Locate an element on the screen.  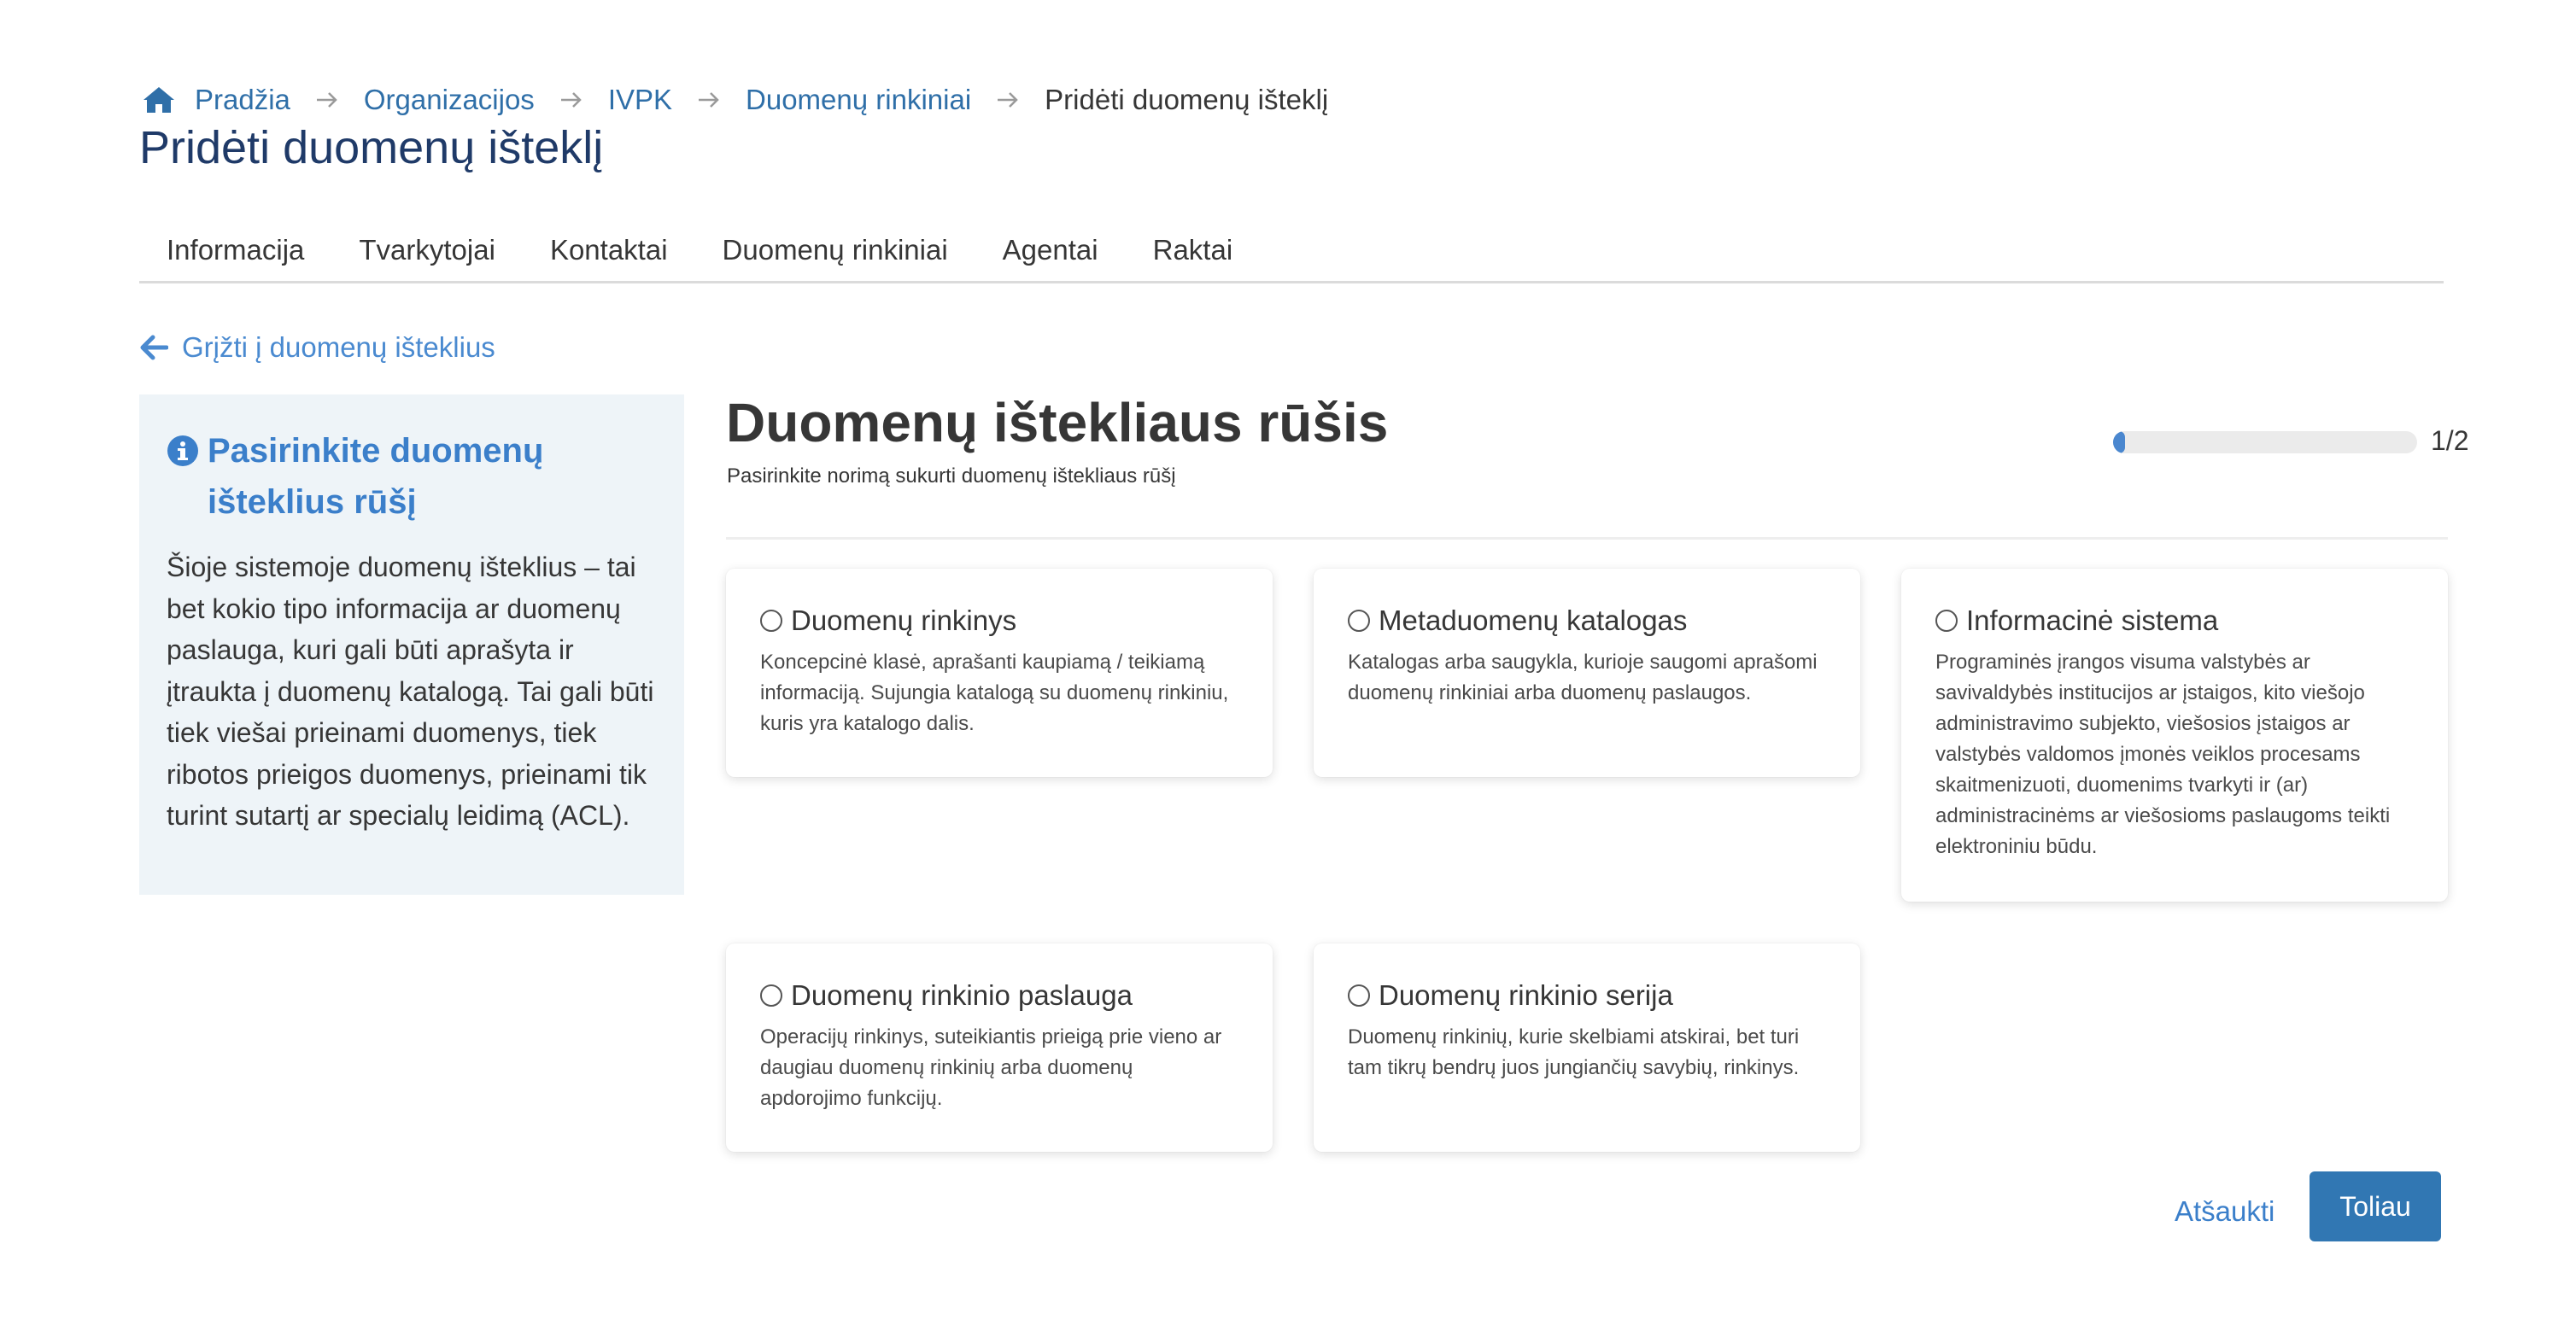
breadcrumb-current: Pridėti duomenų išteklį is located at coordinates (1187, 99).